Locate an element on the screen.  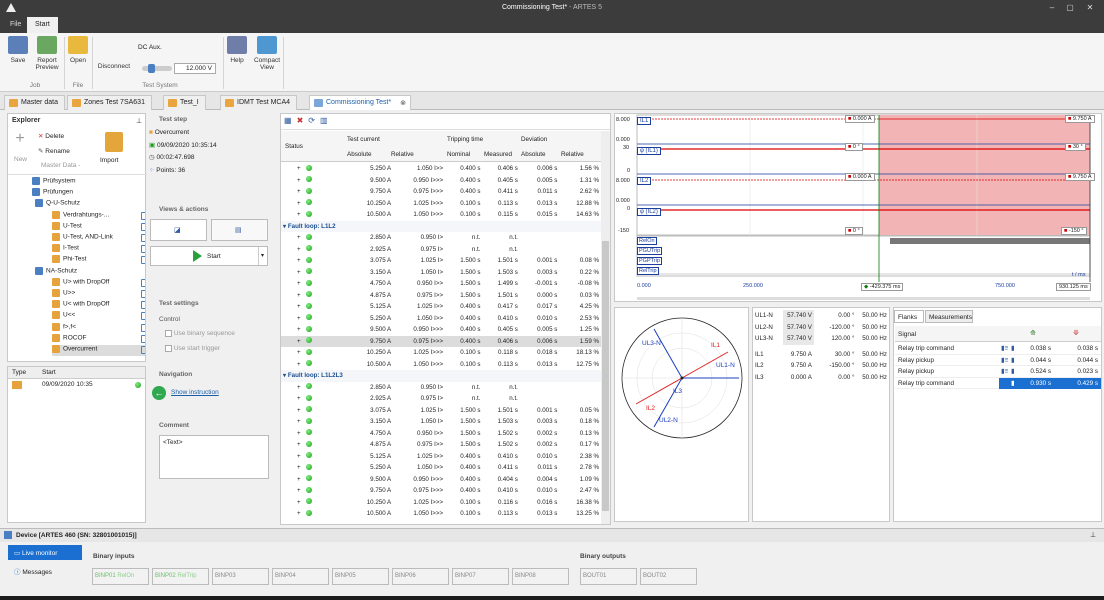
tree-item: Prüfungen is located at coordinates (88, 193).